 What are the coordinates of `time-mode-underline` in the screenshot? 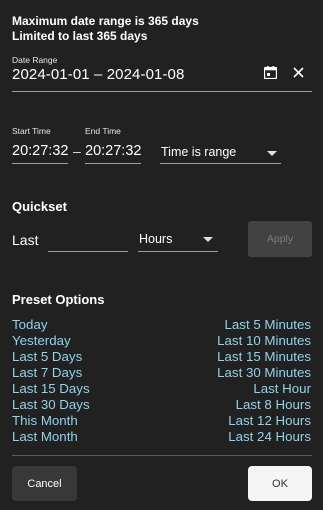 It's located at (220, 163).